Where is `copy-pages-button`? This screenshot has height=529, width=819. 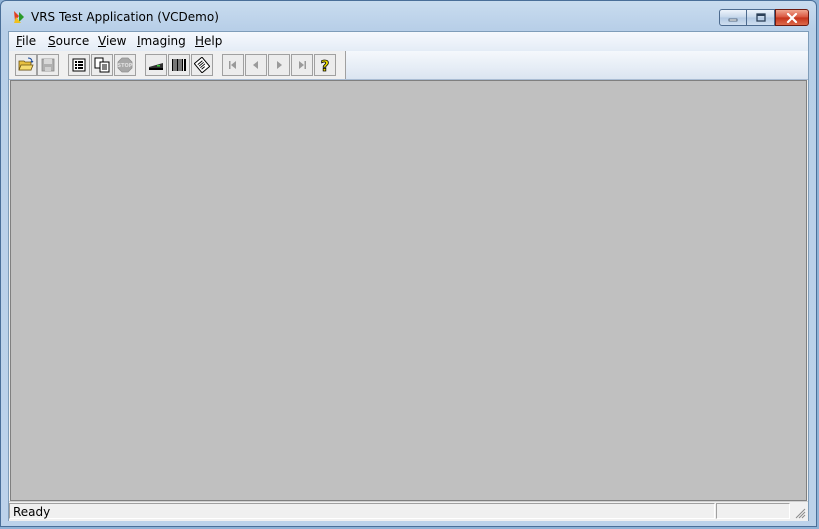
copy-pages-button is located at coordinates (102, 65).